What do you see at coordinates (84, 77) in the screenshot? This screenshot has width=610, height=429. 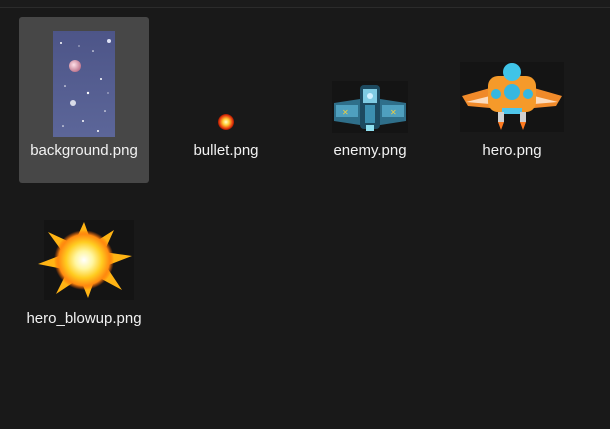 I see `background-thumbnail-icon` at bounding box center [84, 77].